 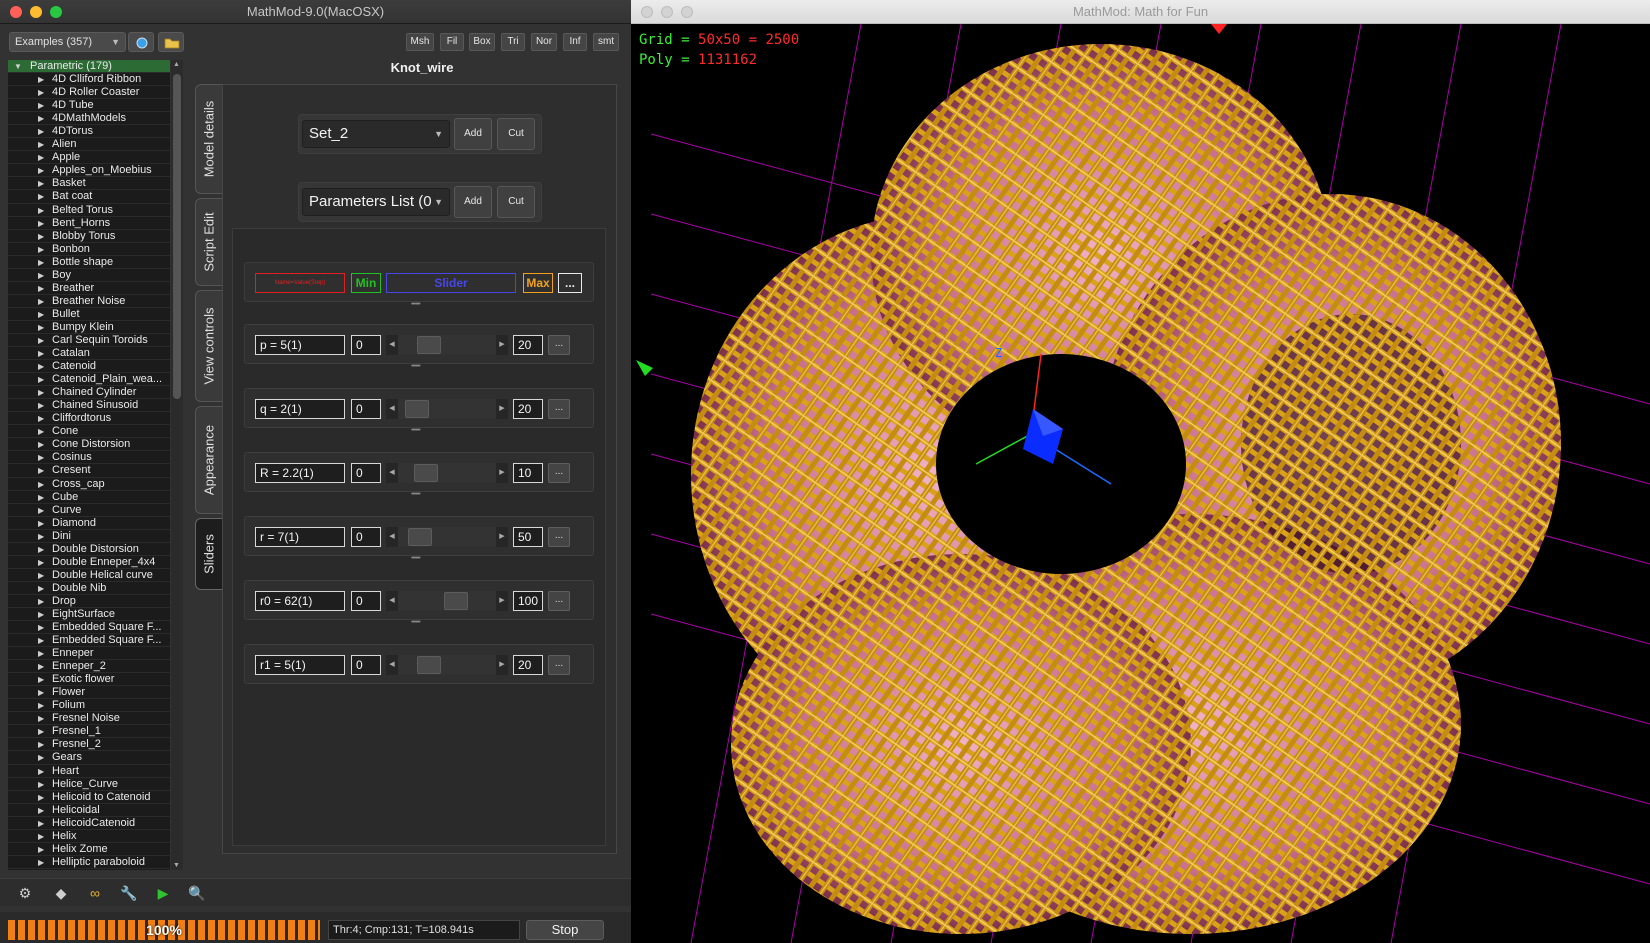 What do you see at coordinates (89, 341) in the screenshot?
I see `tree-item: ▶ Carl Sequin Toroids` at bounding box center [89, 341].